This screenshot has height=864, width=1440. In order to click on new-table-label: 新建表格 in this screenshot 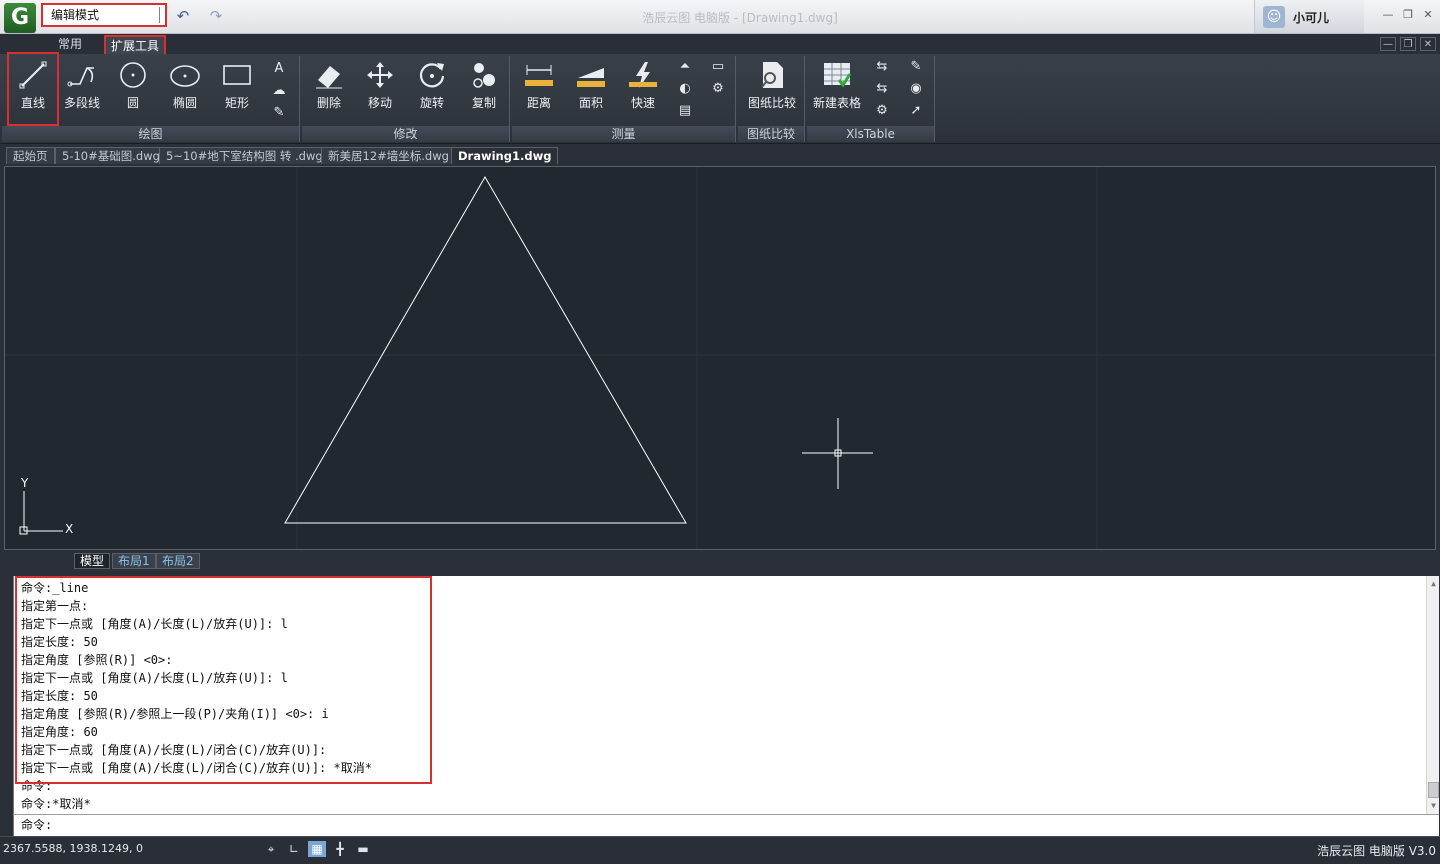, I will do `click(836, 103)`.